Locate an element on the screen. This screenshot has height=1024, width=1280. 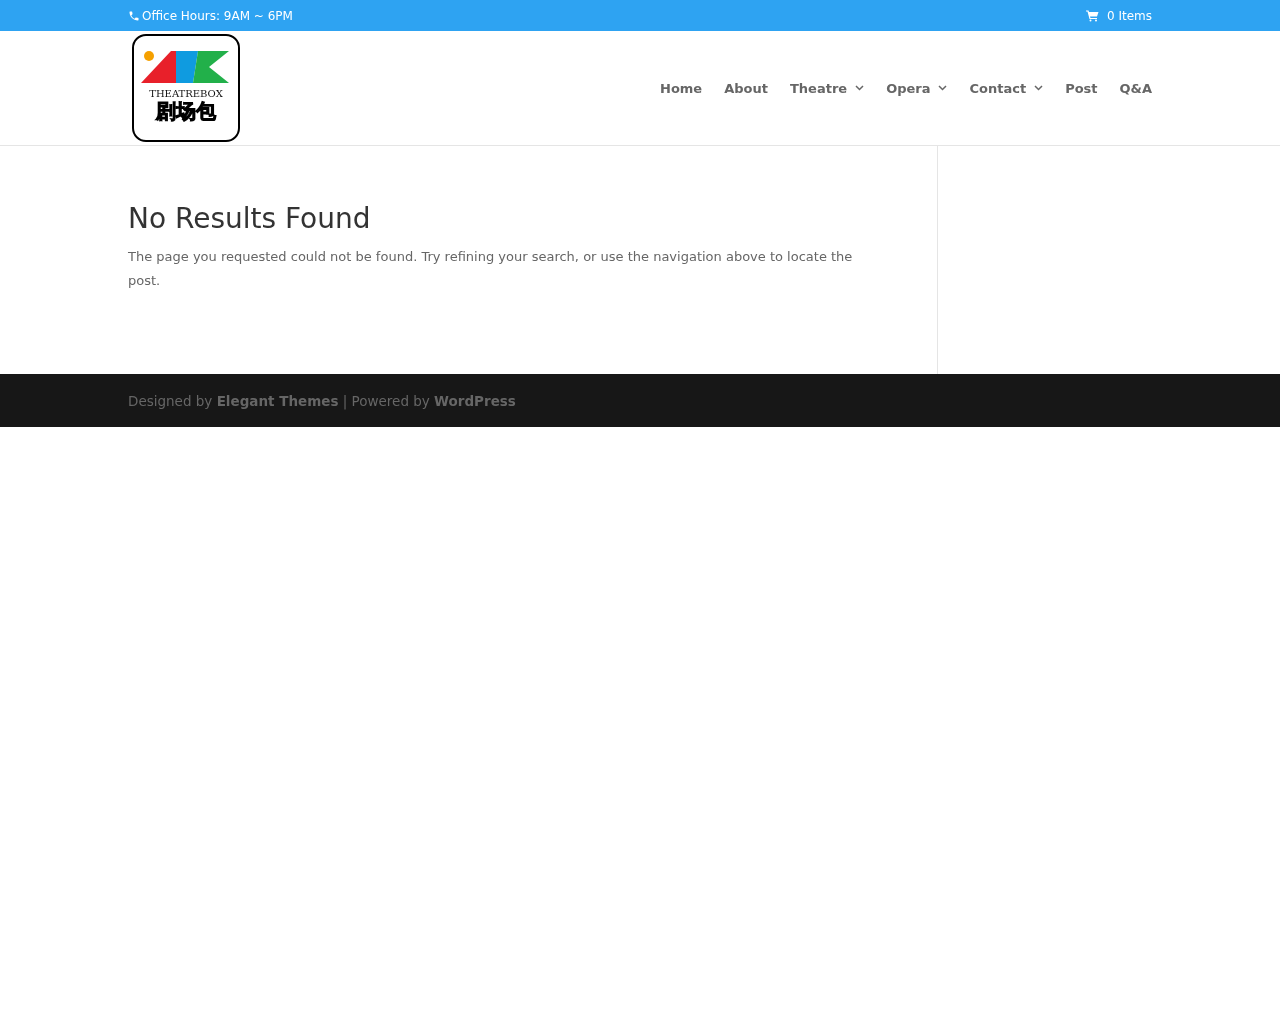
nav-link: Home is located at coordinates (681, 88).